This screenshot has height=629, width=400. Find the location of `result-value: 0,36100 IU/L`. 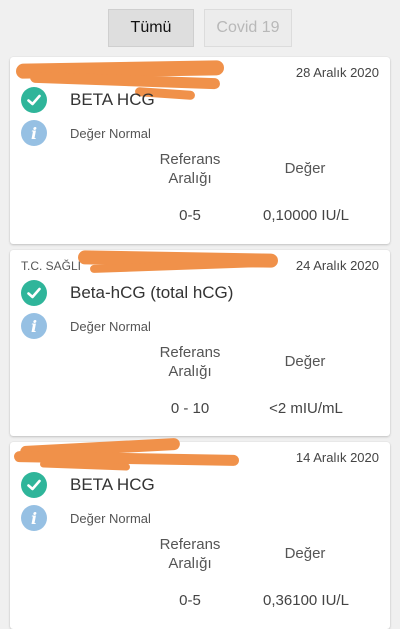

result-value: 0,36100 IU/L is located at coordinates (306, 600).